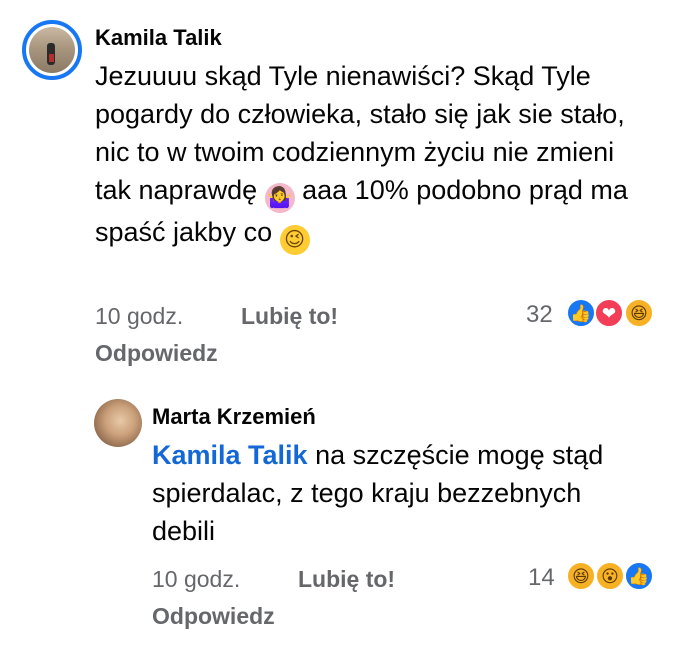 The height and width of the screenshot is (653, 680). I want to click on mention-link: Kamila Talik, so click(230, 455).